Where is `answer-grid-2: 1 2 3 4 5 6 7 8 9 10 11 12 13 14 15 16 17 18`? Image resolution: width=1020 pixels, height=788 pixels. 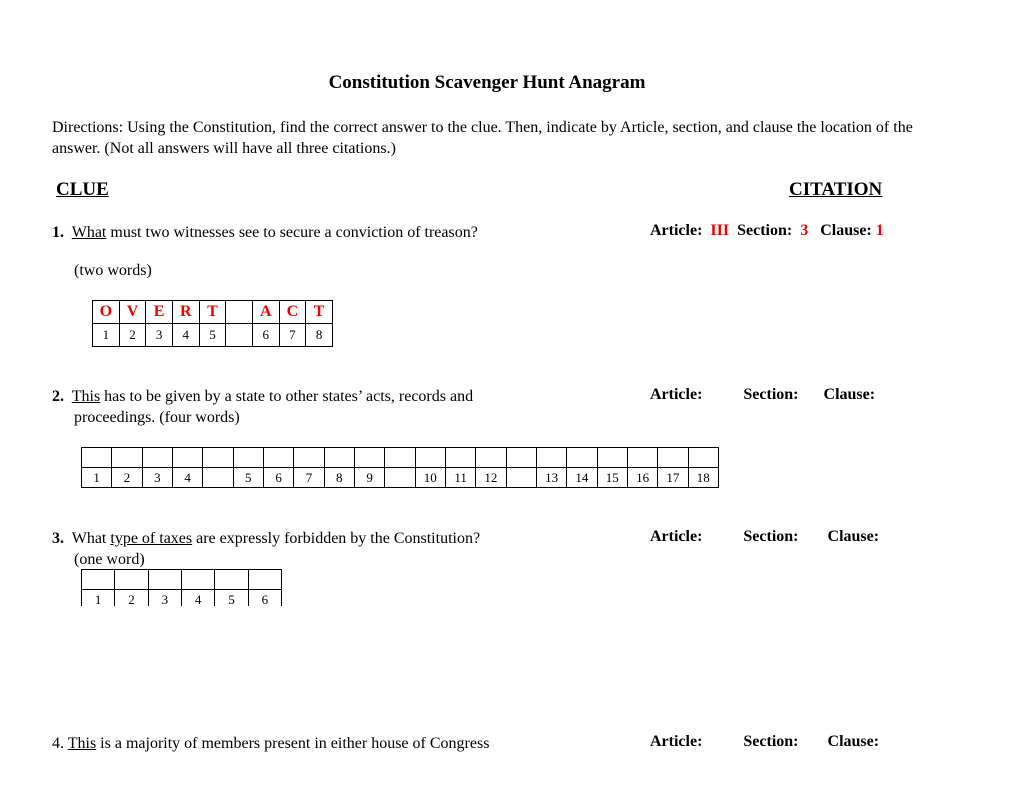
answer-grid-2: 1 2 3 4 5 6 7 8 9 10 11 12 13 14 15 16 17 18 is located at coordinates (400, 467).